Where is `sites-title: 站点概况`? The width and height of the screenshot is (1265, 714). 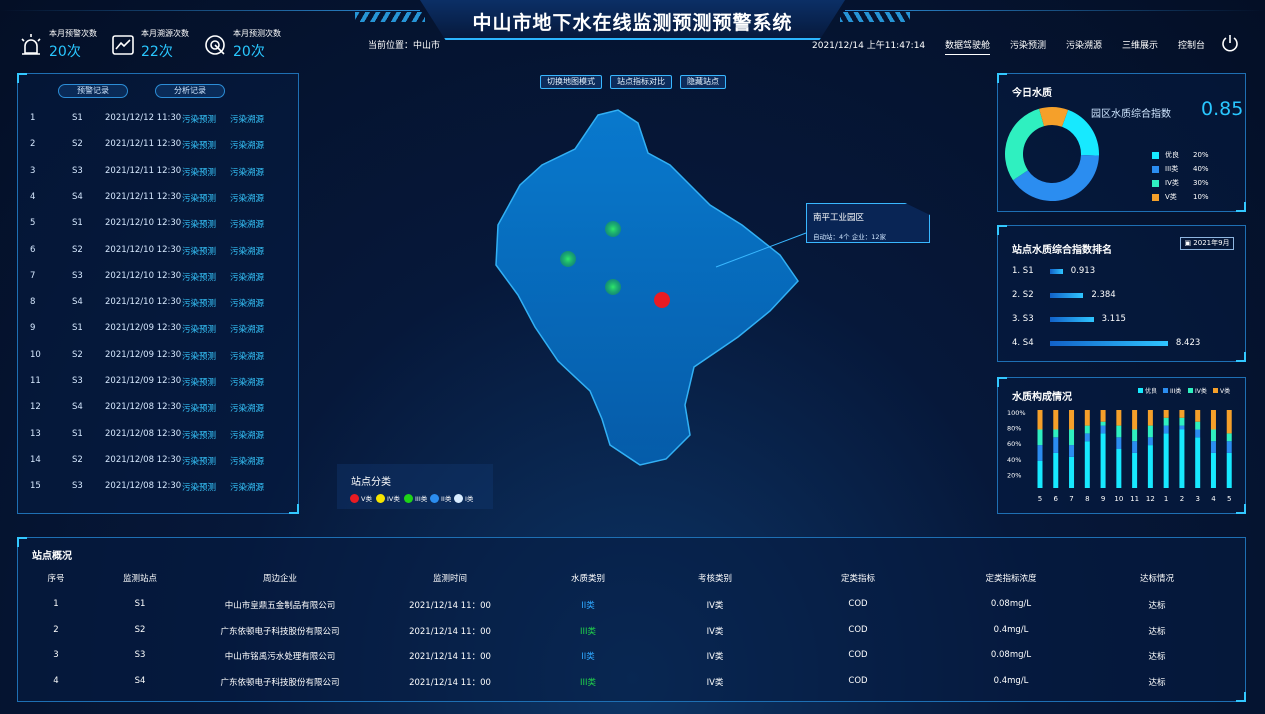
sites-title: 站点概况 is located at coordinates (52, 556).